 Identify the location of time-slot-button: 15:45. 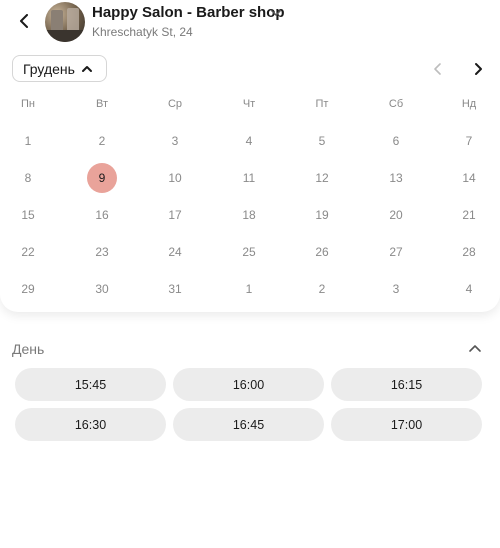
(90, 384).